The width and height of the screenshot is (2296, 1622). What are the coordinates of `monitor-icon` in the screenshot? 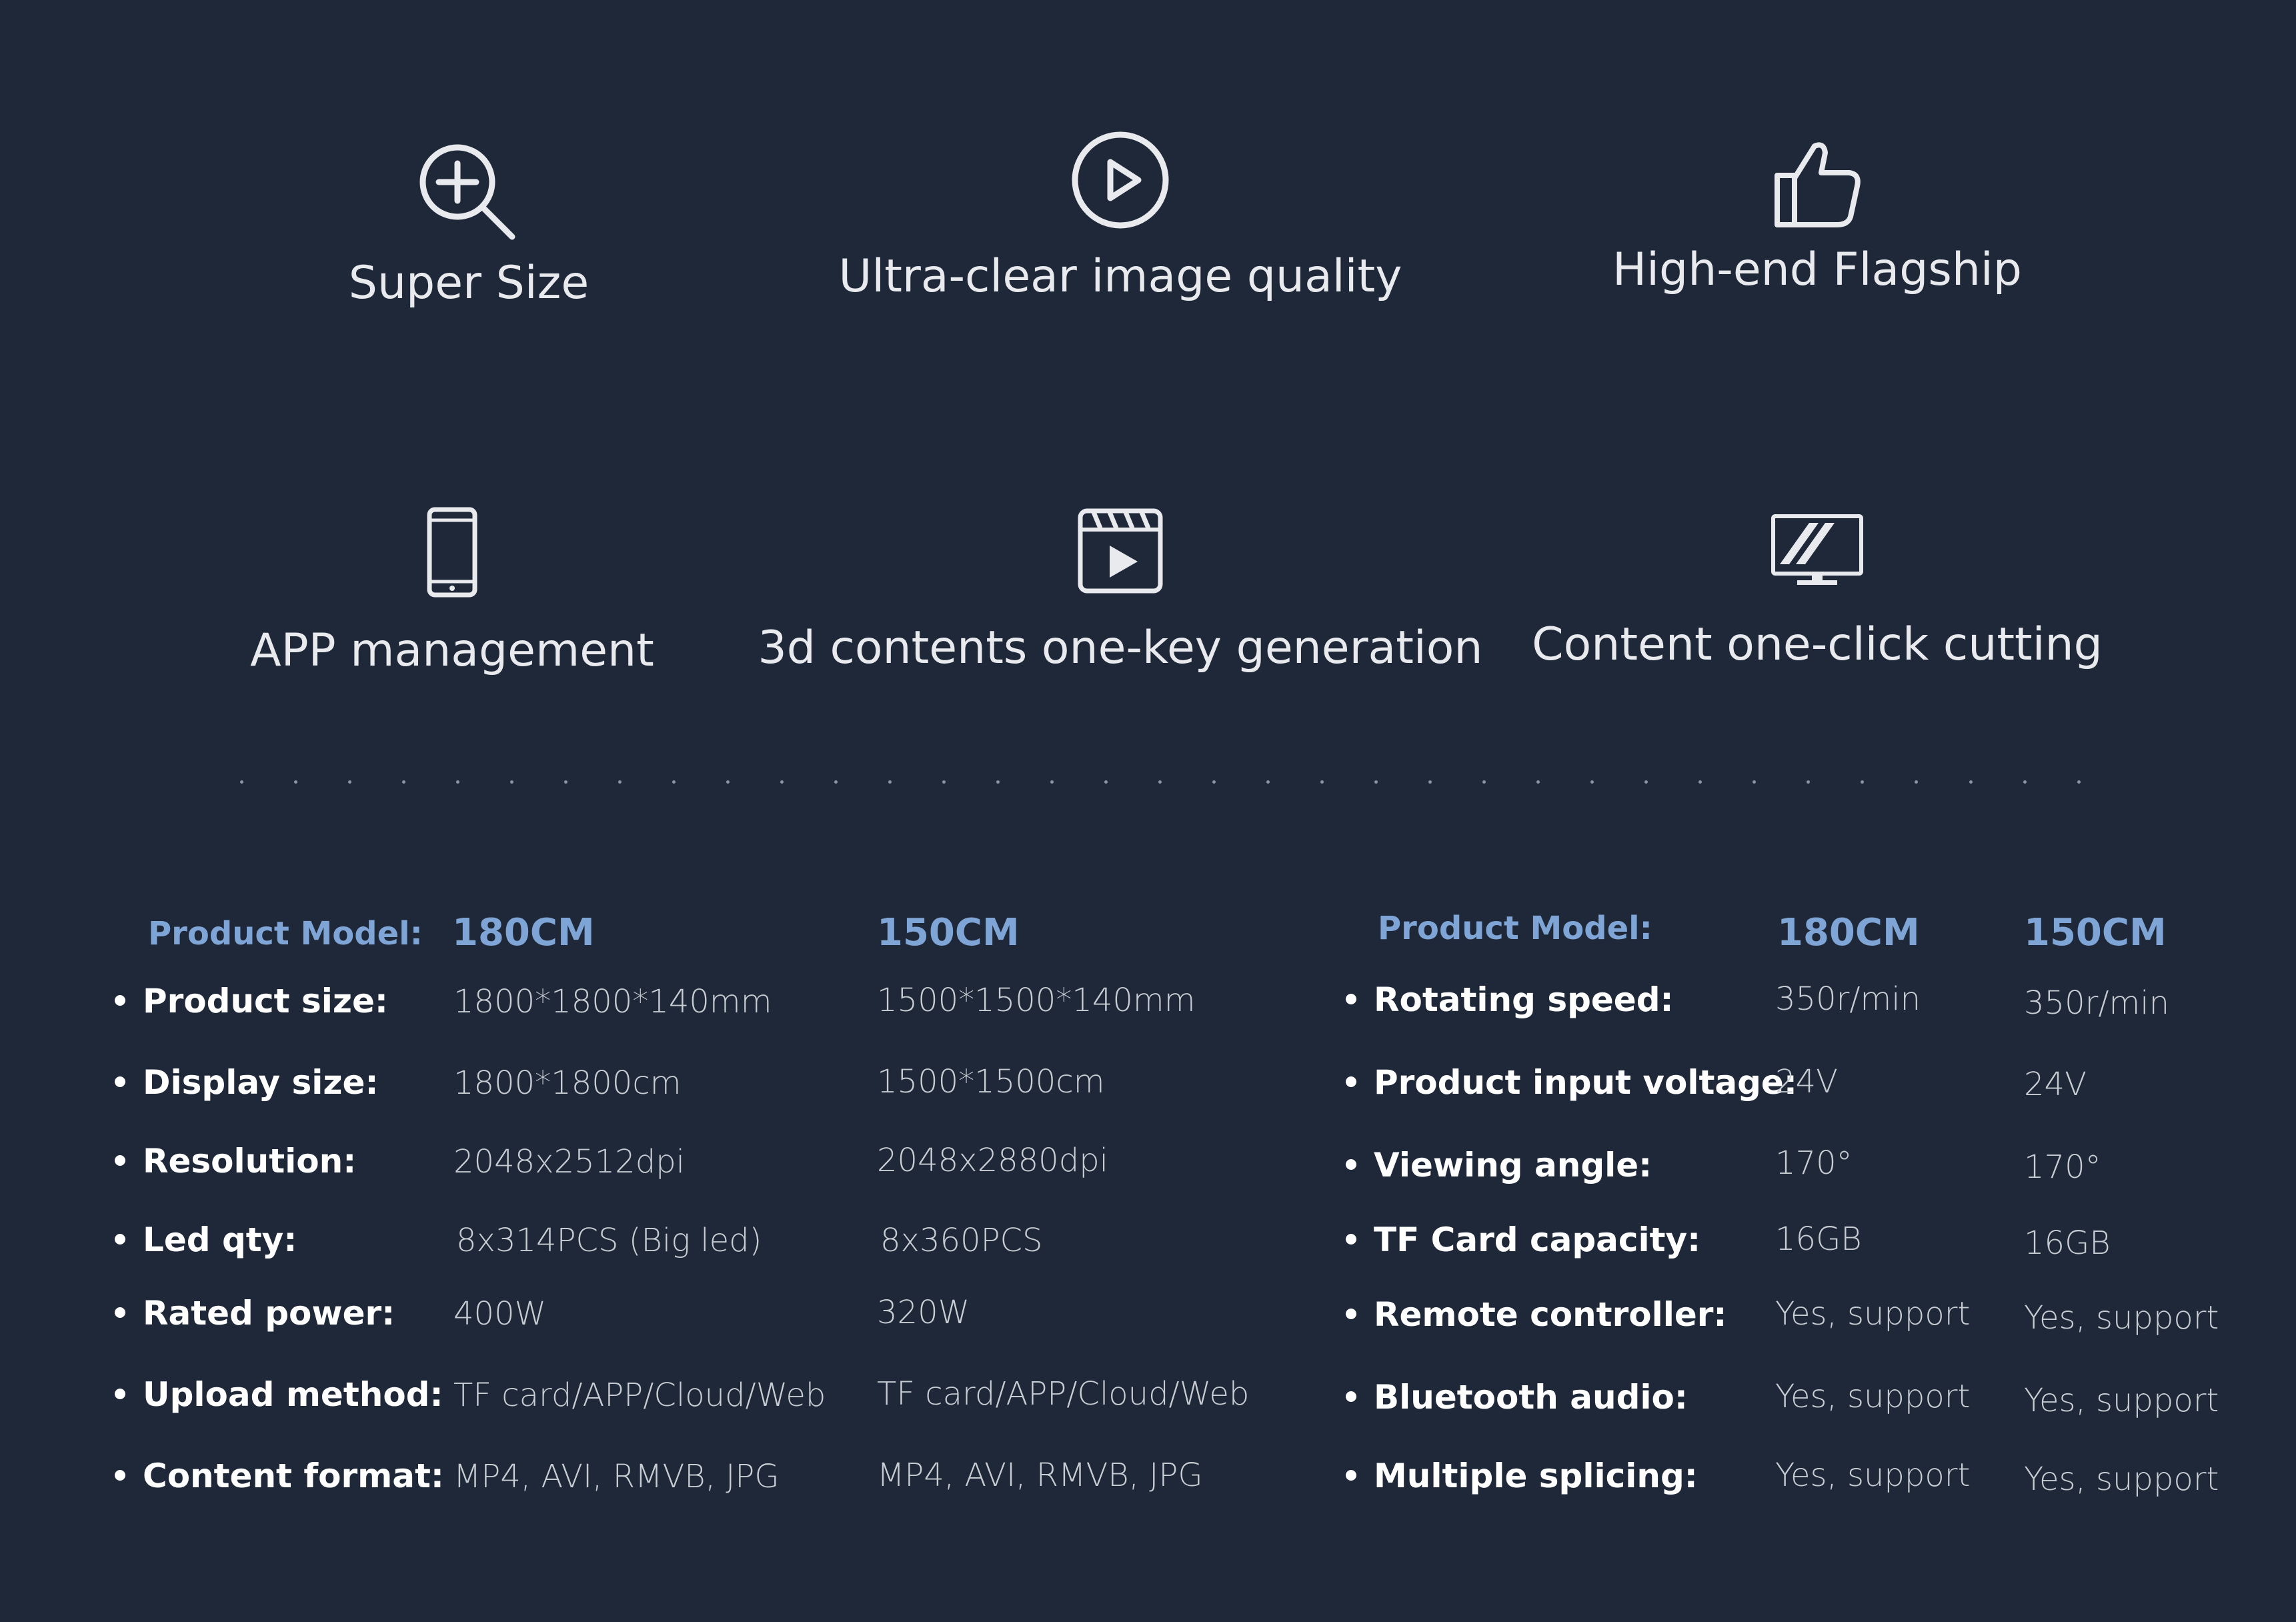 It's located at (1817, 549).